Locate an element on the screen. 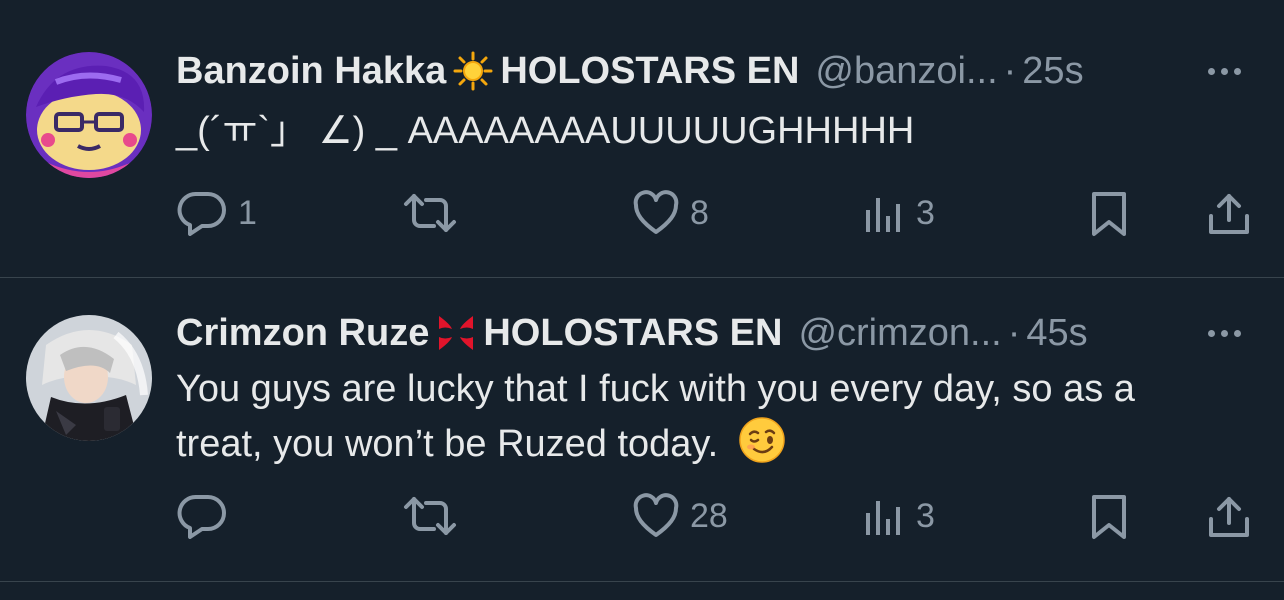  like-count: 8 is located at coordinates (699, 212).